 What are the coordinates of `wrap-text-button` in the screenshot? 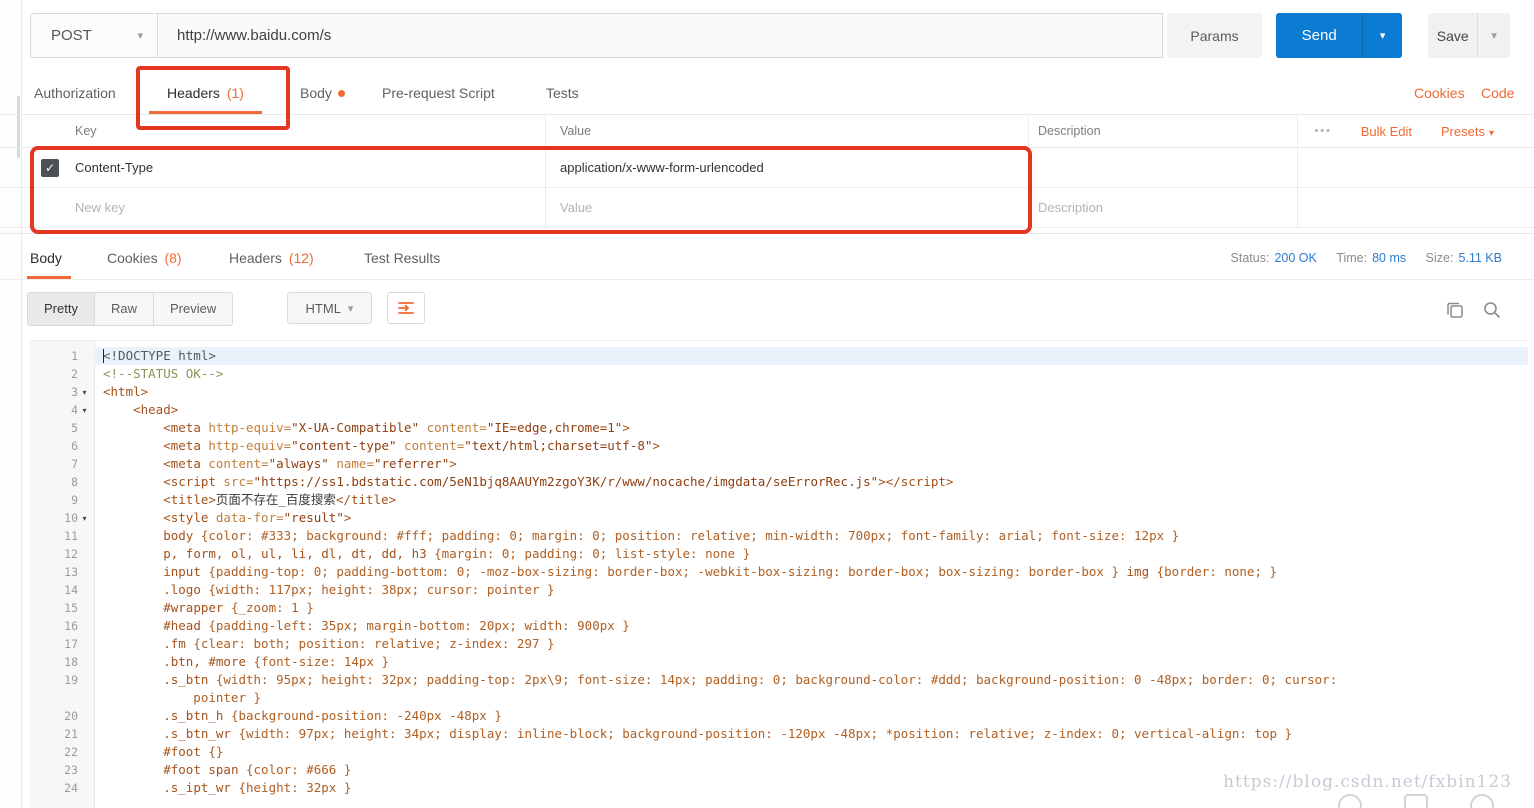 It's located at (406, 308).